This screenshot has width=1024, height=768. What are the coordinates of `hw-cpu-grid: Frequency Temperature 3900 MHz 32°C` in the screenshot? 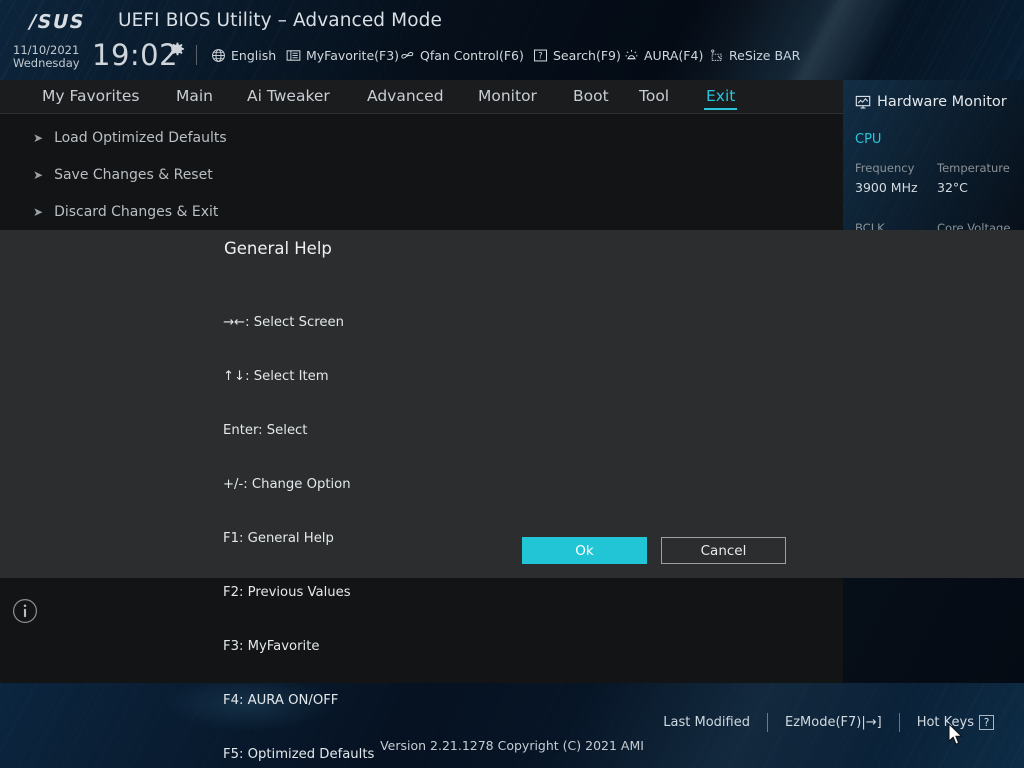 It's located at (933, 171).